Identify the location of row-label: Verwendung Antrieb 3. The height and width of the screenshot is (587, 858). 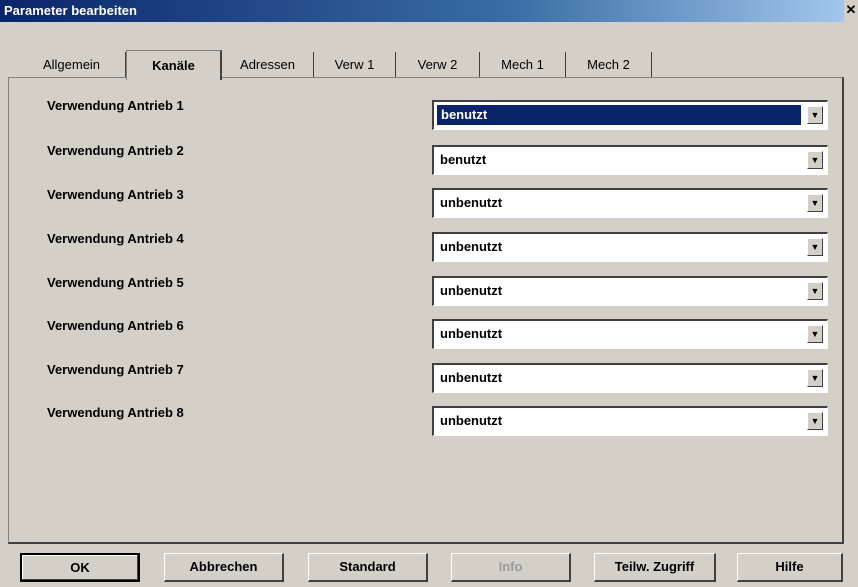
(115, 194).